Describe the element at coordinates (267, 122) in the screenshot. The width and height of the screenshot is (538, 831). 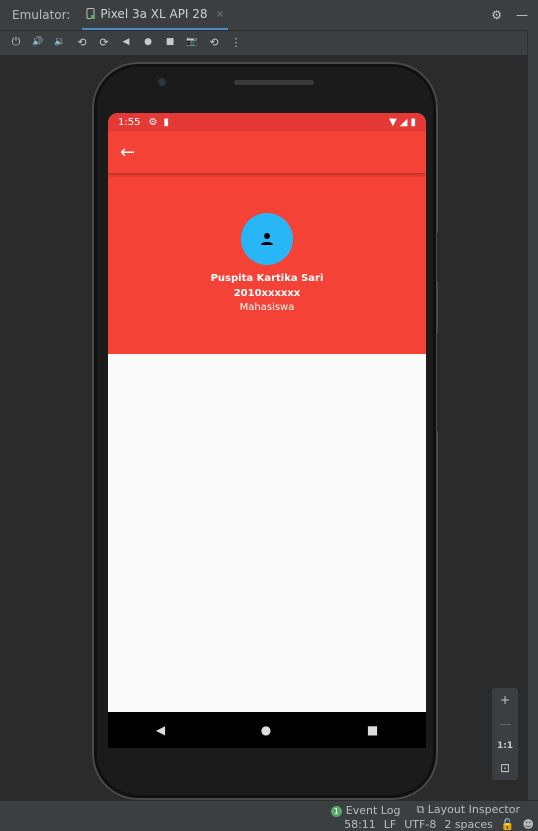
I see `android-status-bar: 1:55 ⚙ ▮ ▼ ◢ ▮` at that location.